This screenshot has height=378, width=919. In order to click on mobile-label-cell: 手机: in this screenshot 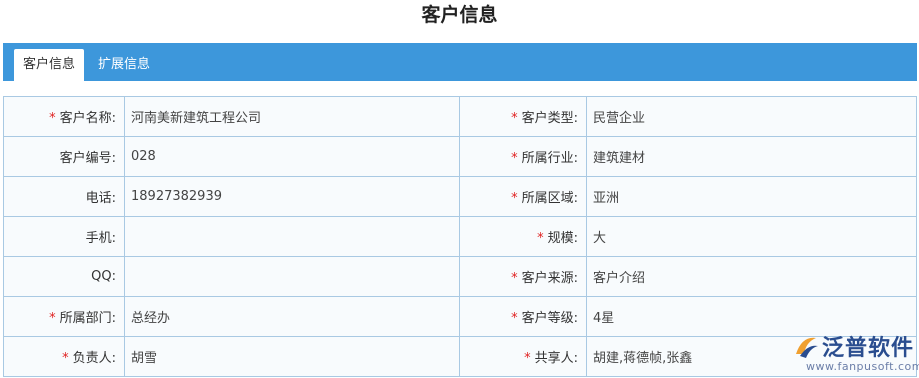, I will do `click(64, 236)`.